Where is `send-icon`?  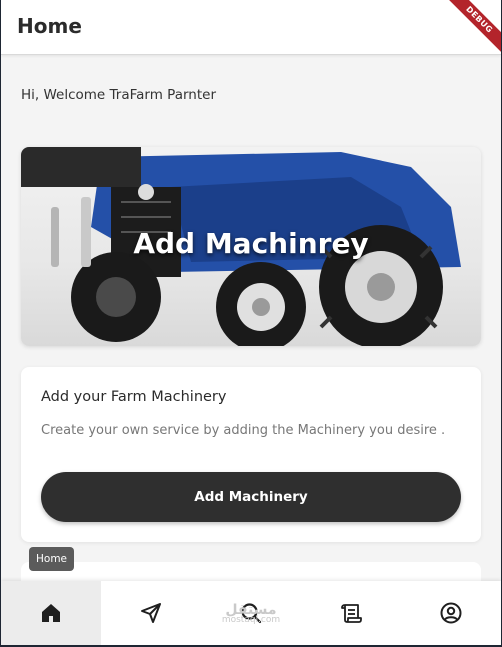 send-icon is located at coordinates (151, 613).